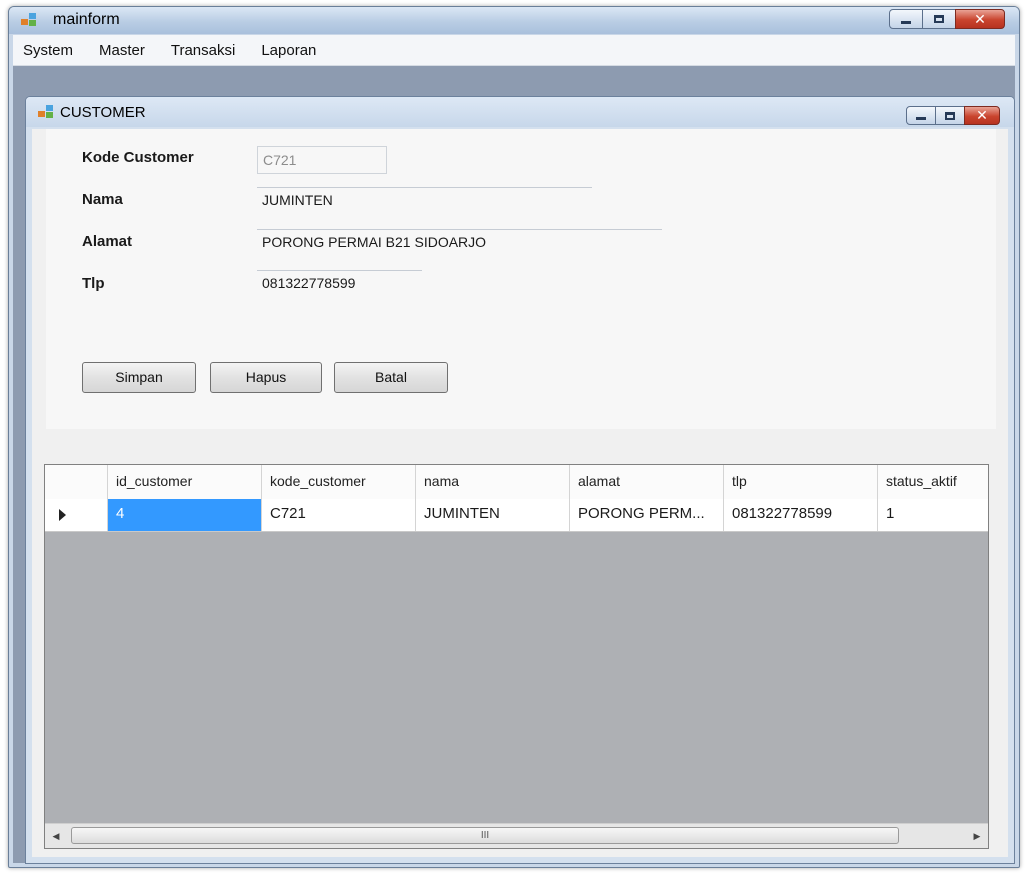  What do you see at coordinates (185, 482) in the screenshot?
I see `column-header: id_customer` at bounding box center [185, 482].